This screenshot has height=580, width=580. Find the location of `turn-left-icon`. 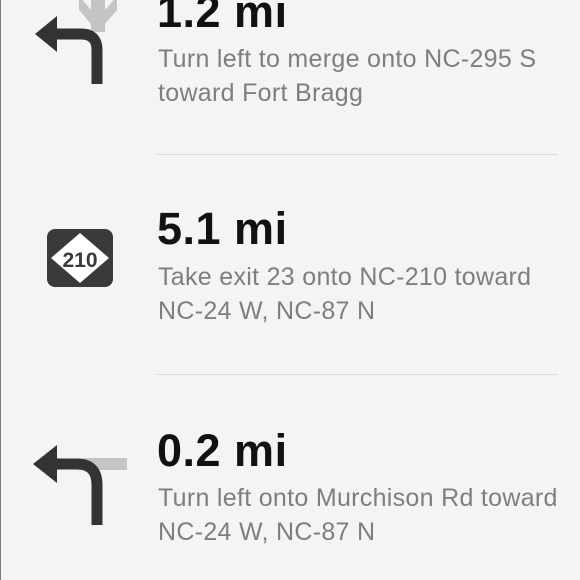

turn-left-icon is located at coordinates (79, 483).